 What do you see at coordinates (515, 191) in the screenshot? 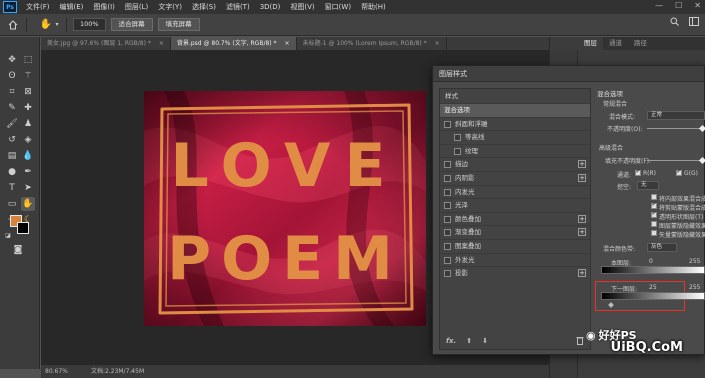
I see `style-item: 内发光` at bounding box center [515, 191].